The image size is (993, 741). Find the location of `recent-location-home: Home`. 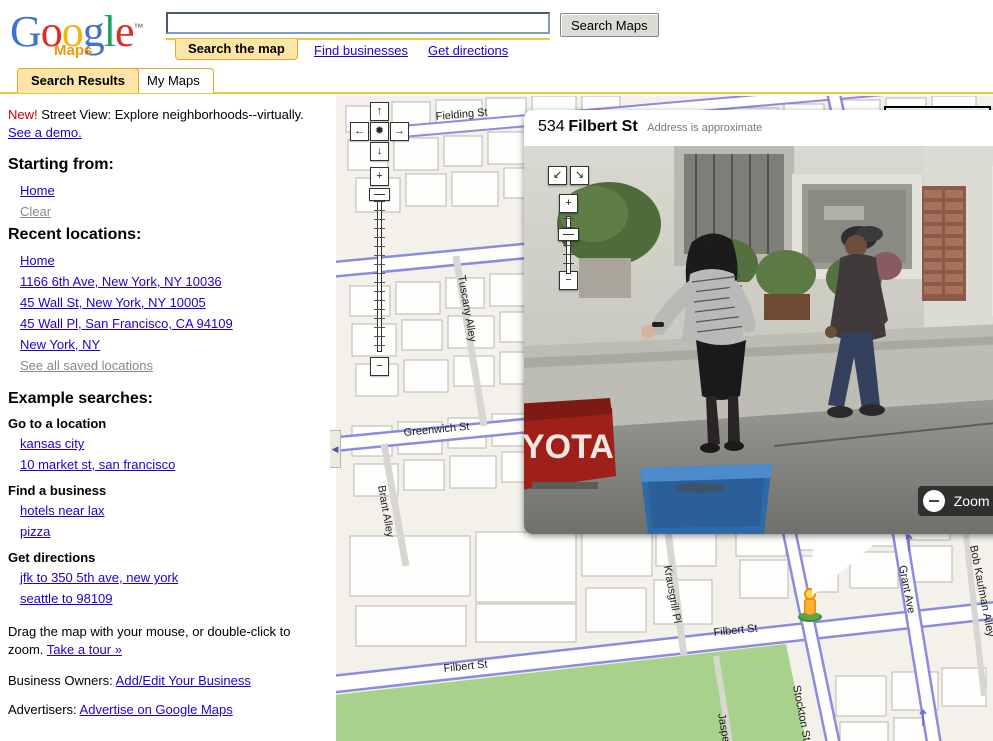

recent-location-home: Home is located at coordinates (37, 260).